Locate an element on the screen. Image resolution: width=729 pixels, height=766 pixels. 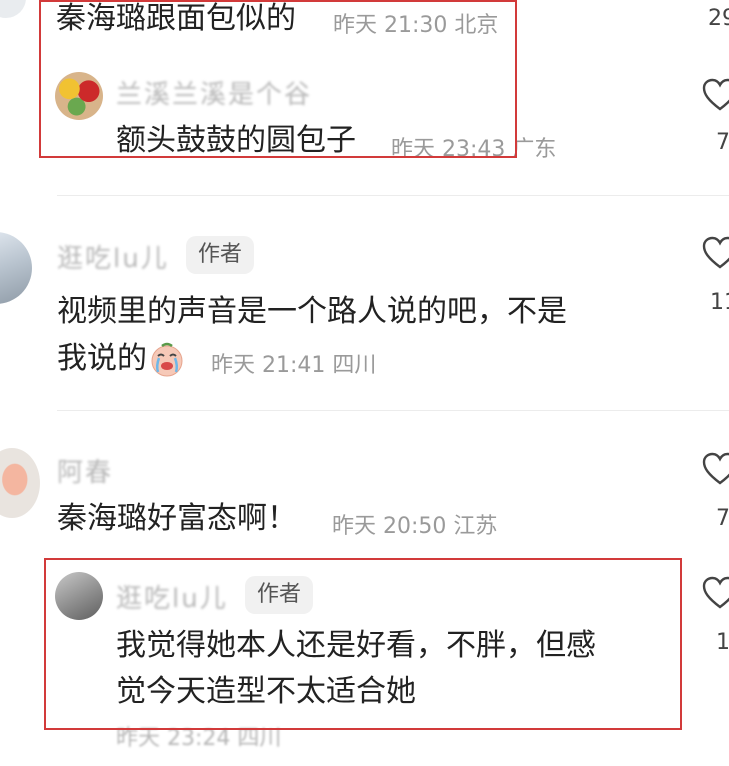
comment-text: 秦海璐好富态啊！ is located at coordinates (177, 518).